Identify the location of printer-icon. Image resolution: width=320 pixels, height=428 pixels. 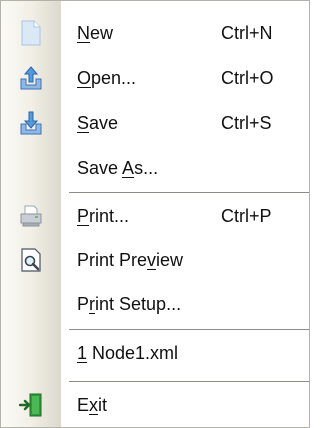
(31, 216).